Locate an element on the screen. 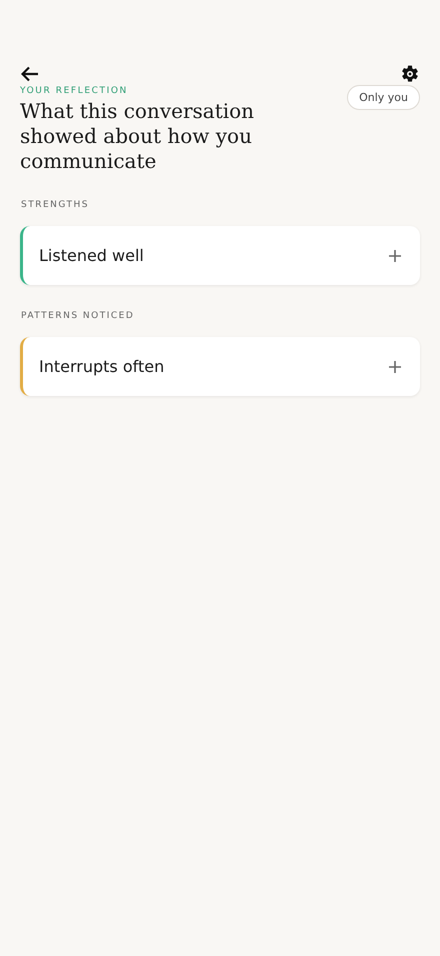 Image resolution: width=440 pixels, height=956 pixels. back-button is located at coordinates (30, 74).